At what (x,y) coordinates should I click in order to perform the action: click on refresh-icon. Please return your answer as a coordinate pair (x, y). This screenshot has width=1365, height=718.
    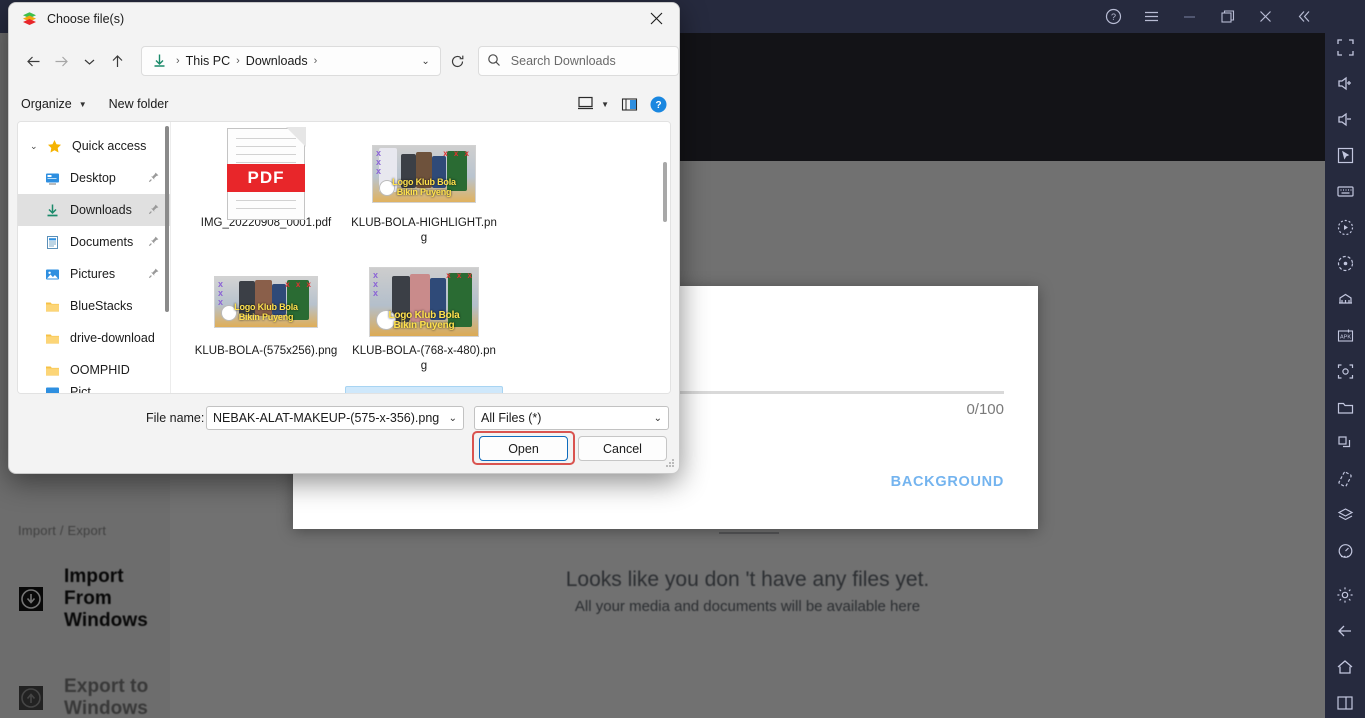
    Looking at the image, I should click on (458, 61).